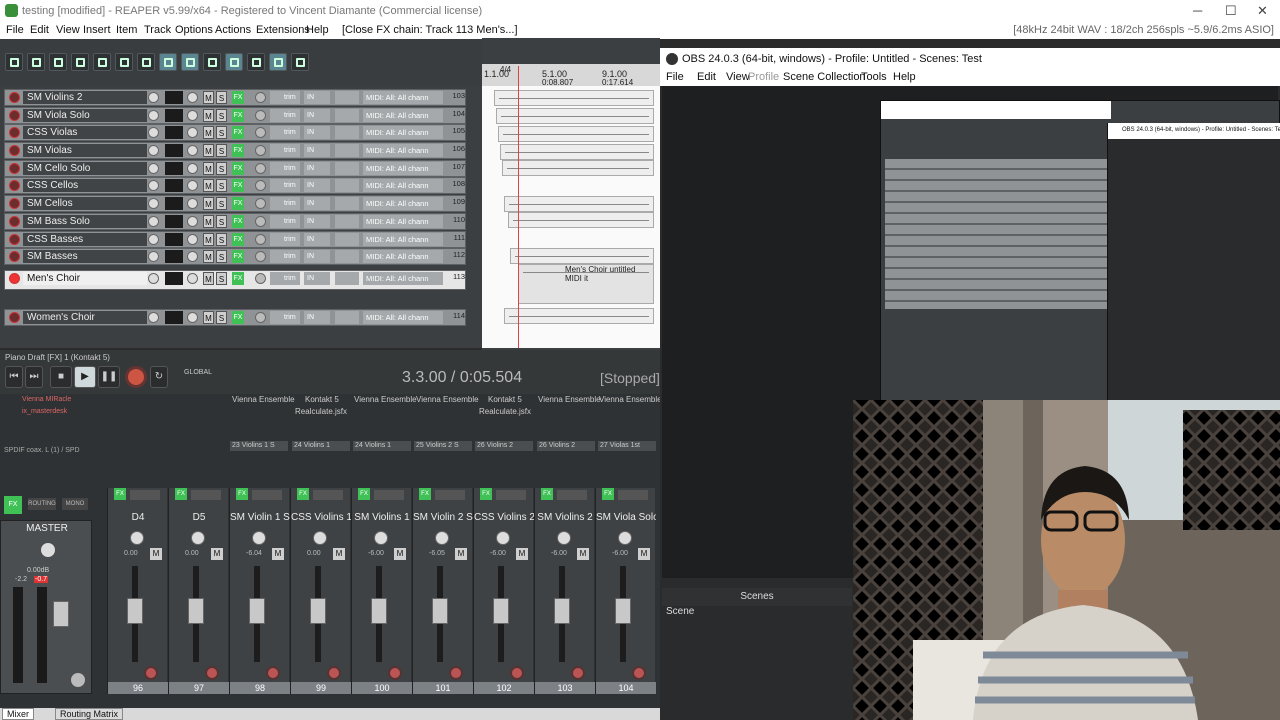  I want to click on obs-menu-profile: Profile, so click(763, 77).